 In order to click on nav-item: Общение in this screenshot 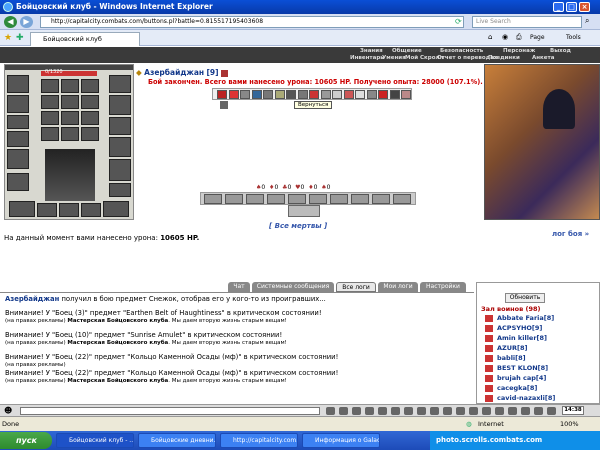, I will do `click(407, 51)`.